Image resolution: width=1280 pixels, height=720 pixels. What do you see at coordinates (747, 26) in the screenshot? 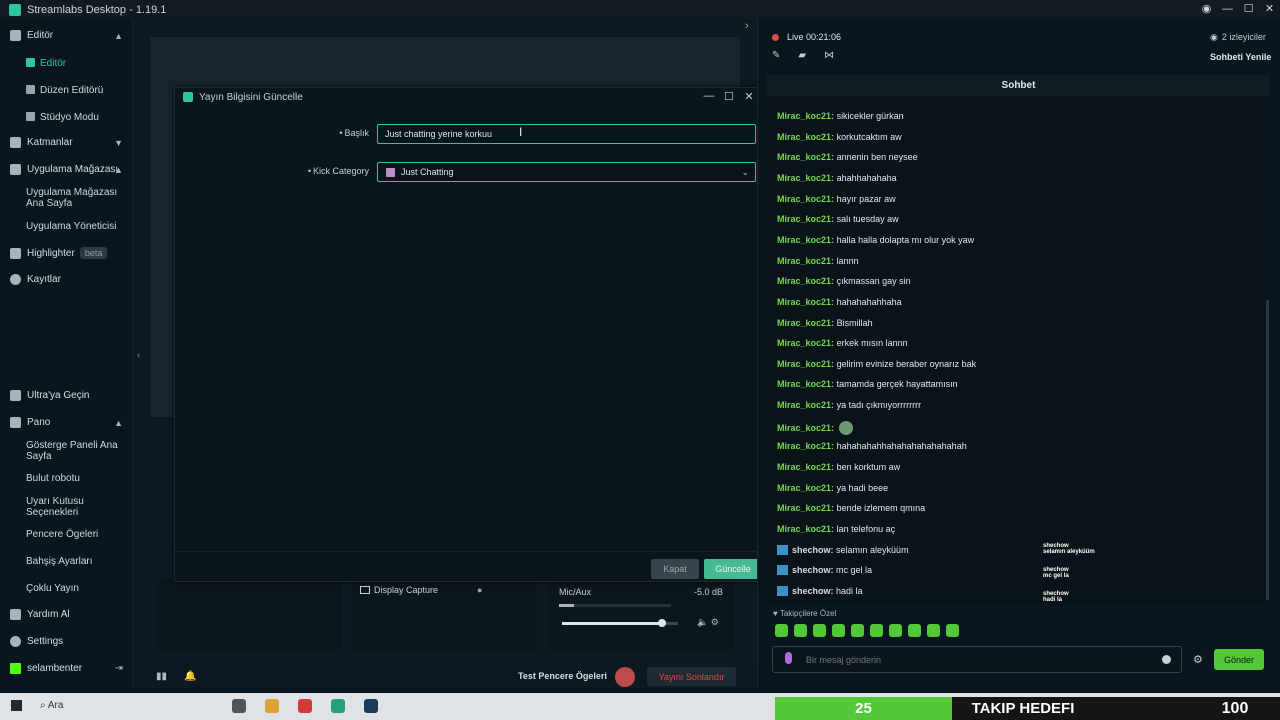
I see `chevron-right-icon: ›` at bounding box center [747, 26].